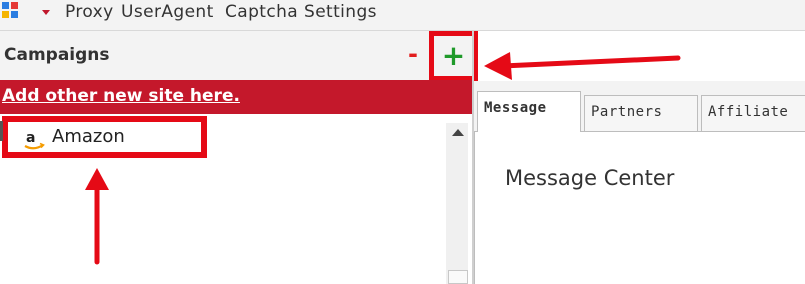  I want to click on add-site-banner: Add other new site here., so click(236, 97).